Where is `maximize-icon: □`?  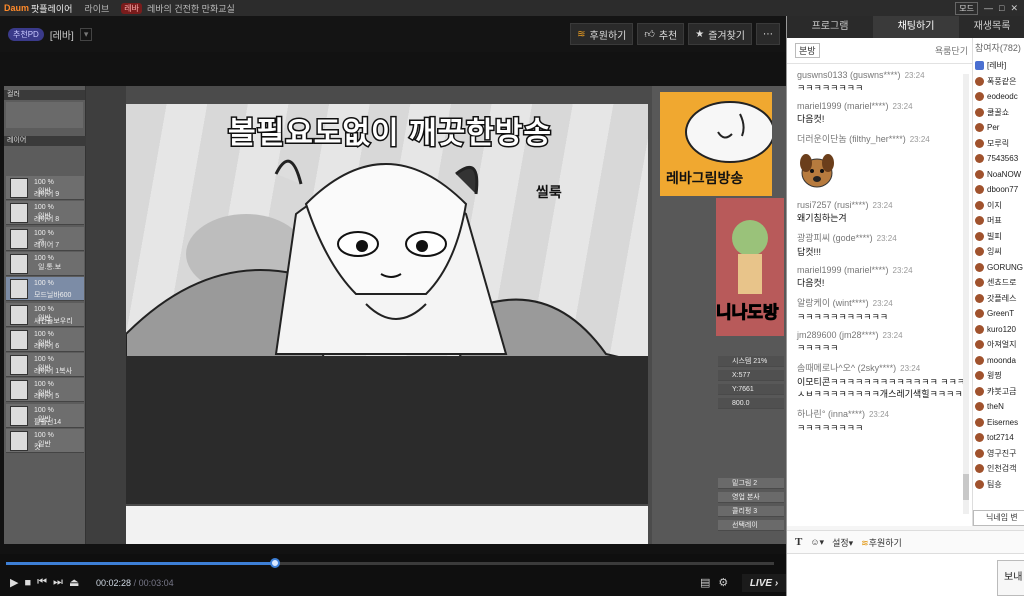 maximize-icon: □ is located at coordinates (1001, 8).